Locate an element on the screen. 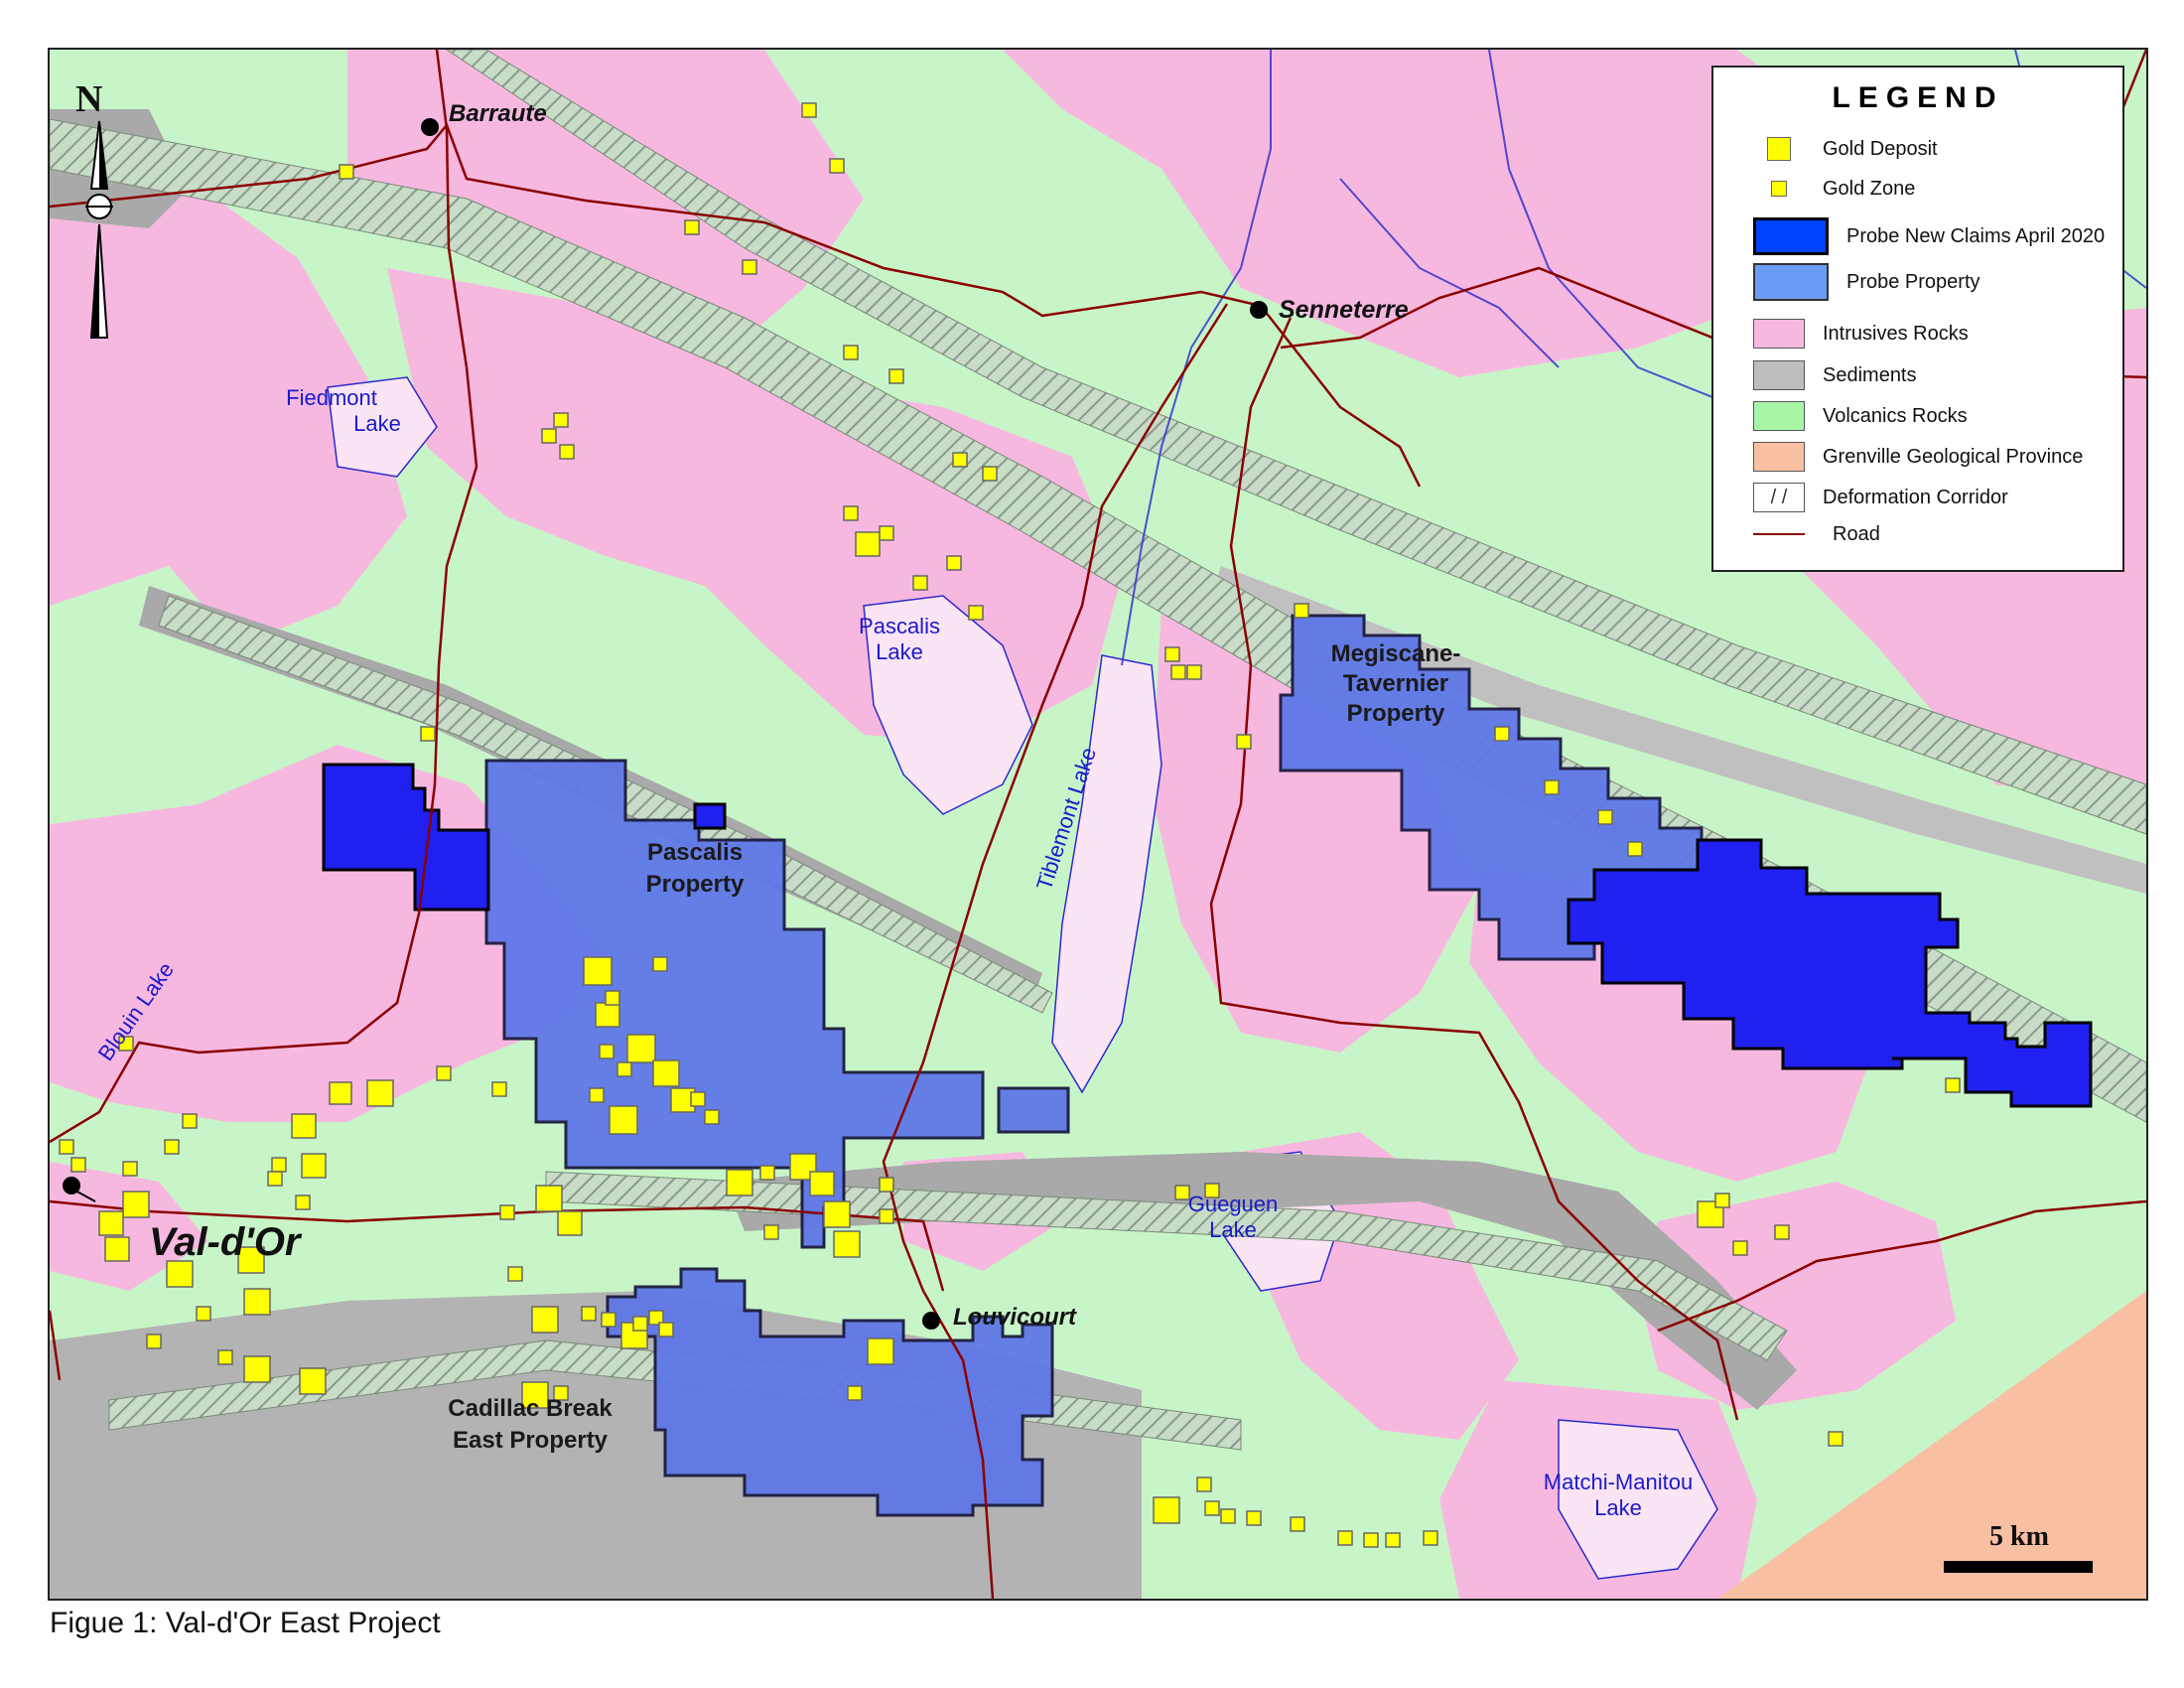  legend-label: Gold Zone is located at coordinates (1869, 188).